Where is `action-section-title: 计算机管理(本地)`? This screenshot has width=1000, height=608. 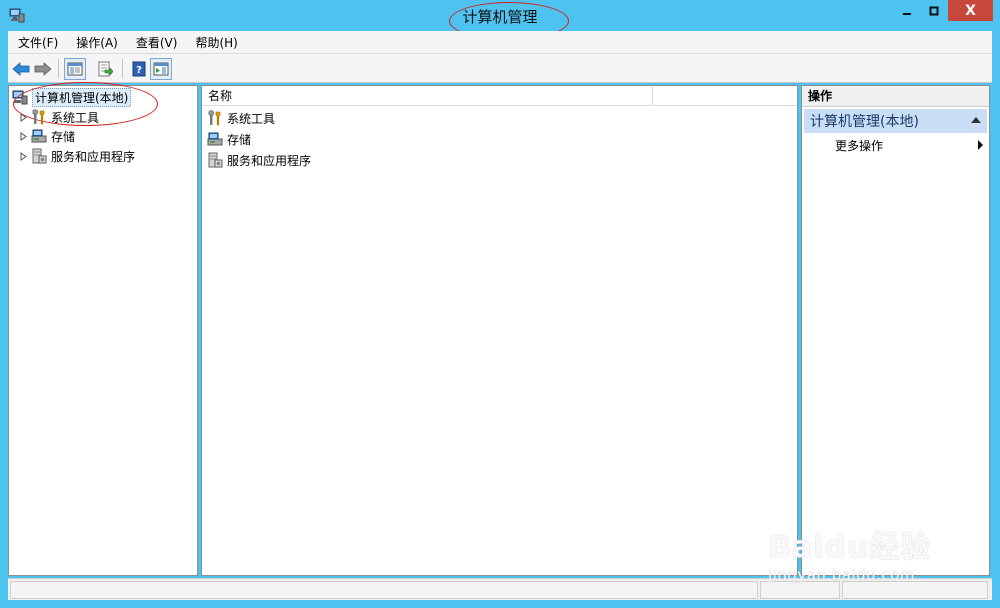
action-section-title: 计算机管理(本地) is located at coordinates (864, 122).